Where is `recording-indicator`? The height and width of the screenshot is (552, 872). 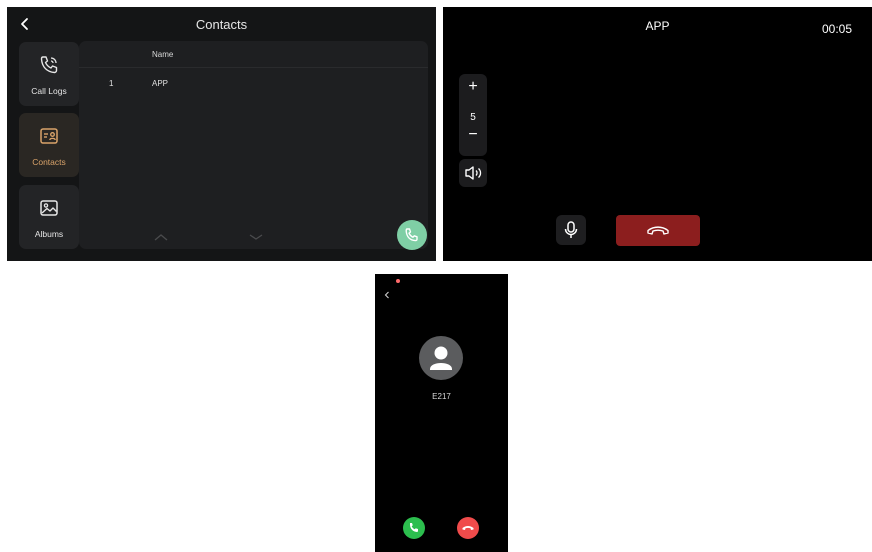 recording-indicator is located at coordinates (398, 281).